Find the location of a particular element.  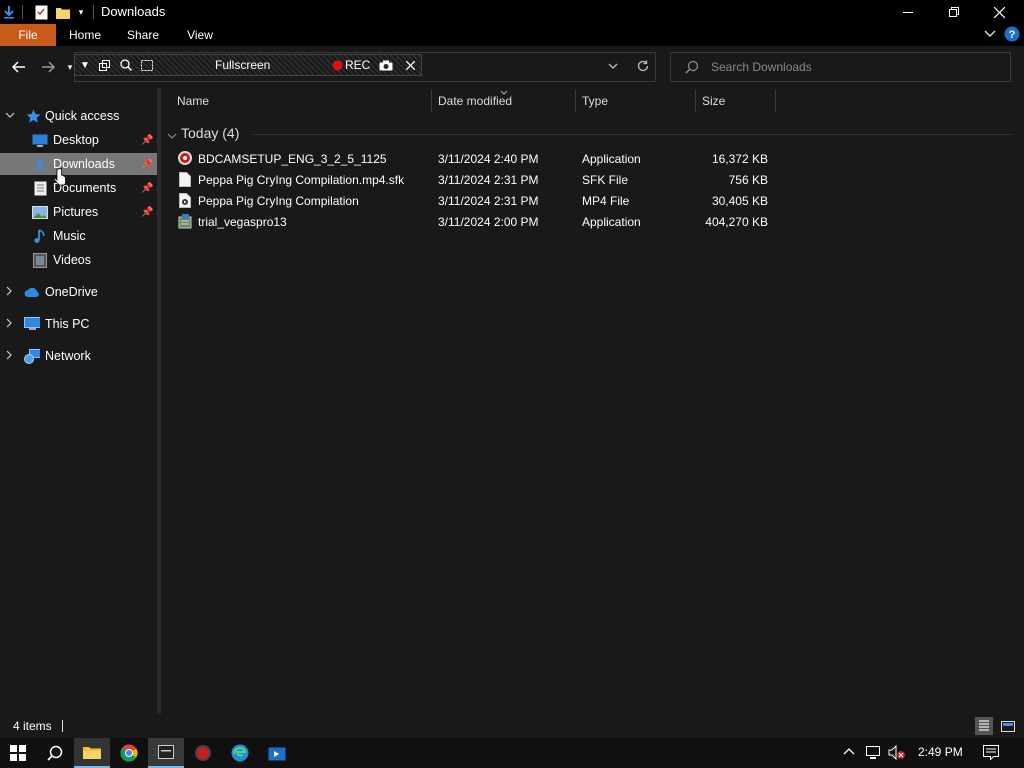

edge-taskbar-icon is located at coordinates (240, 753).